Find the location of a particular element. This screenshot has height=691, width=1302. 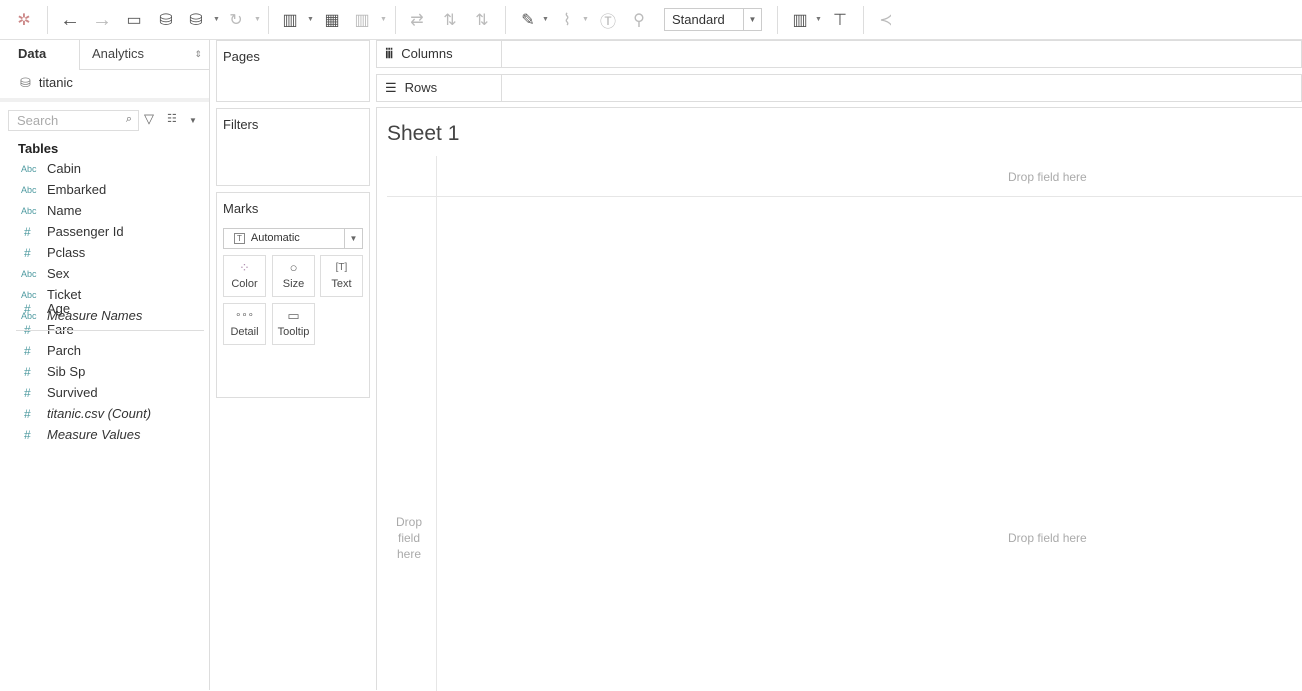

pages-title: Pages is located at coordinates (241, 56).